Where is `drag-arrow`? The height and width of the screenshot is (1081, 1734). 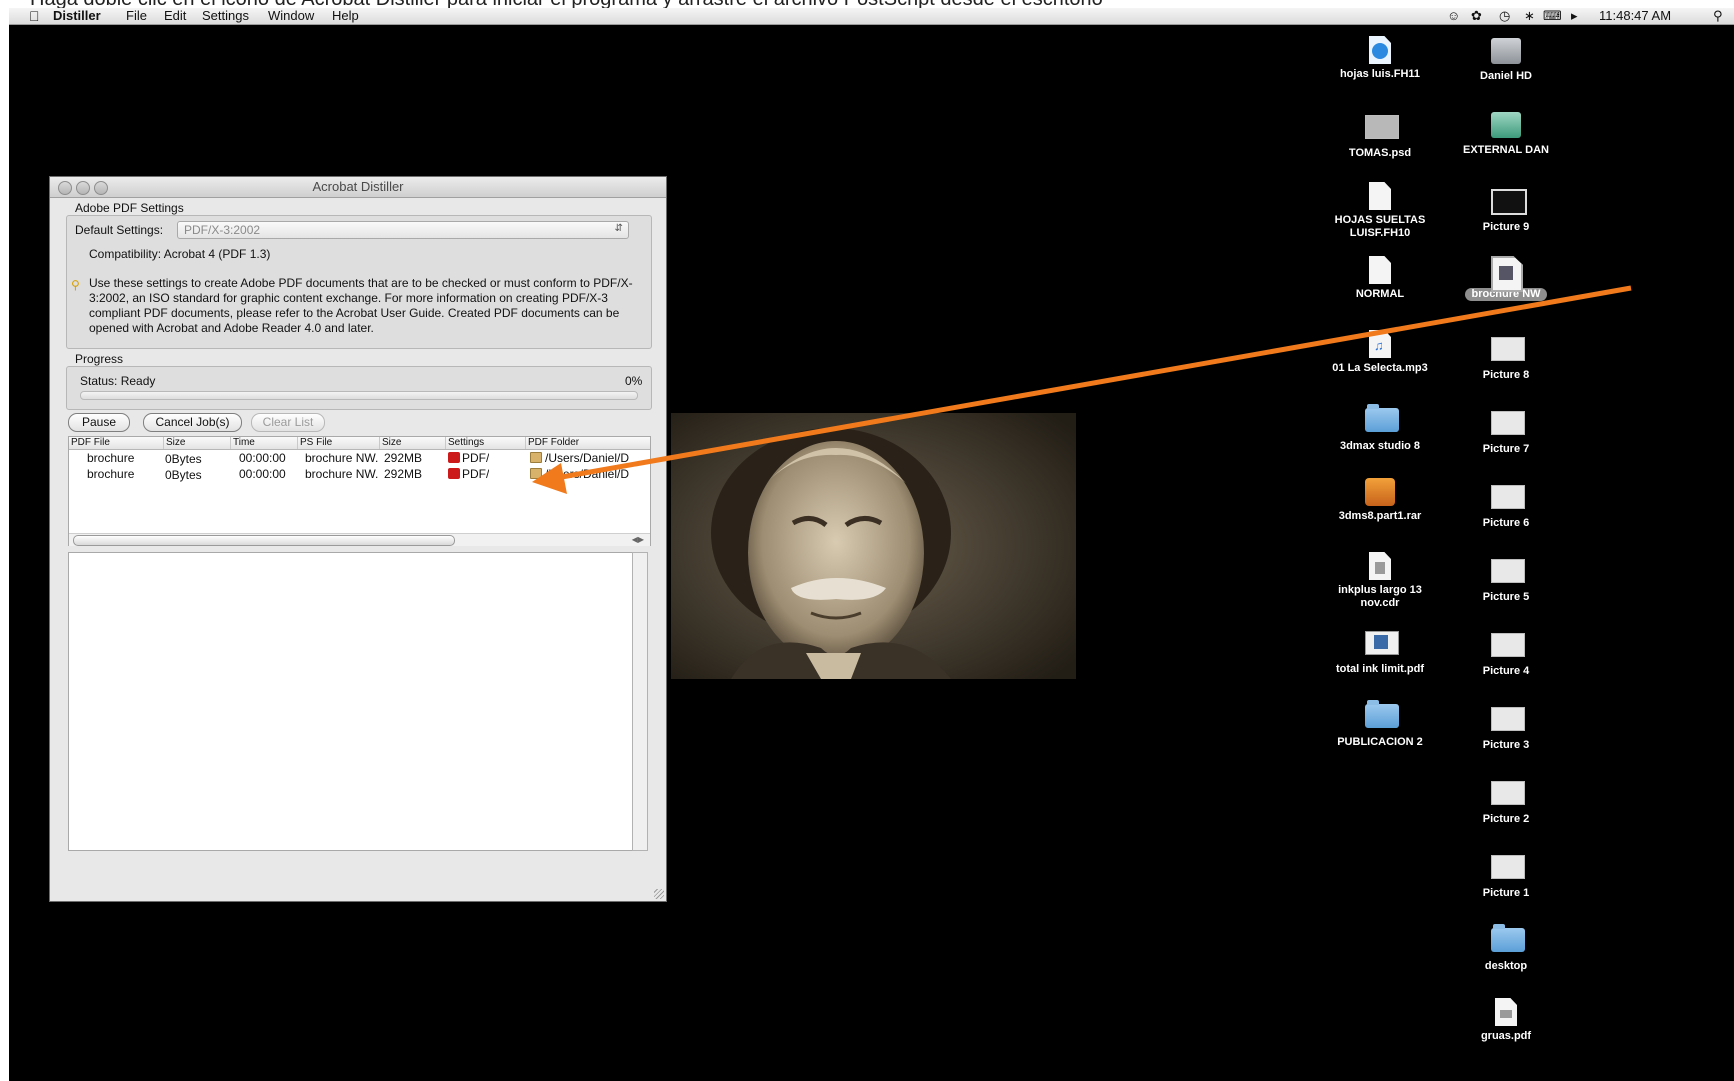
drag-arrow is located at coordinates (1082, 389).